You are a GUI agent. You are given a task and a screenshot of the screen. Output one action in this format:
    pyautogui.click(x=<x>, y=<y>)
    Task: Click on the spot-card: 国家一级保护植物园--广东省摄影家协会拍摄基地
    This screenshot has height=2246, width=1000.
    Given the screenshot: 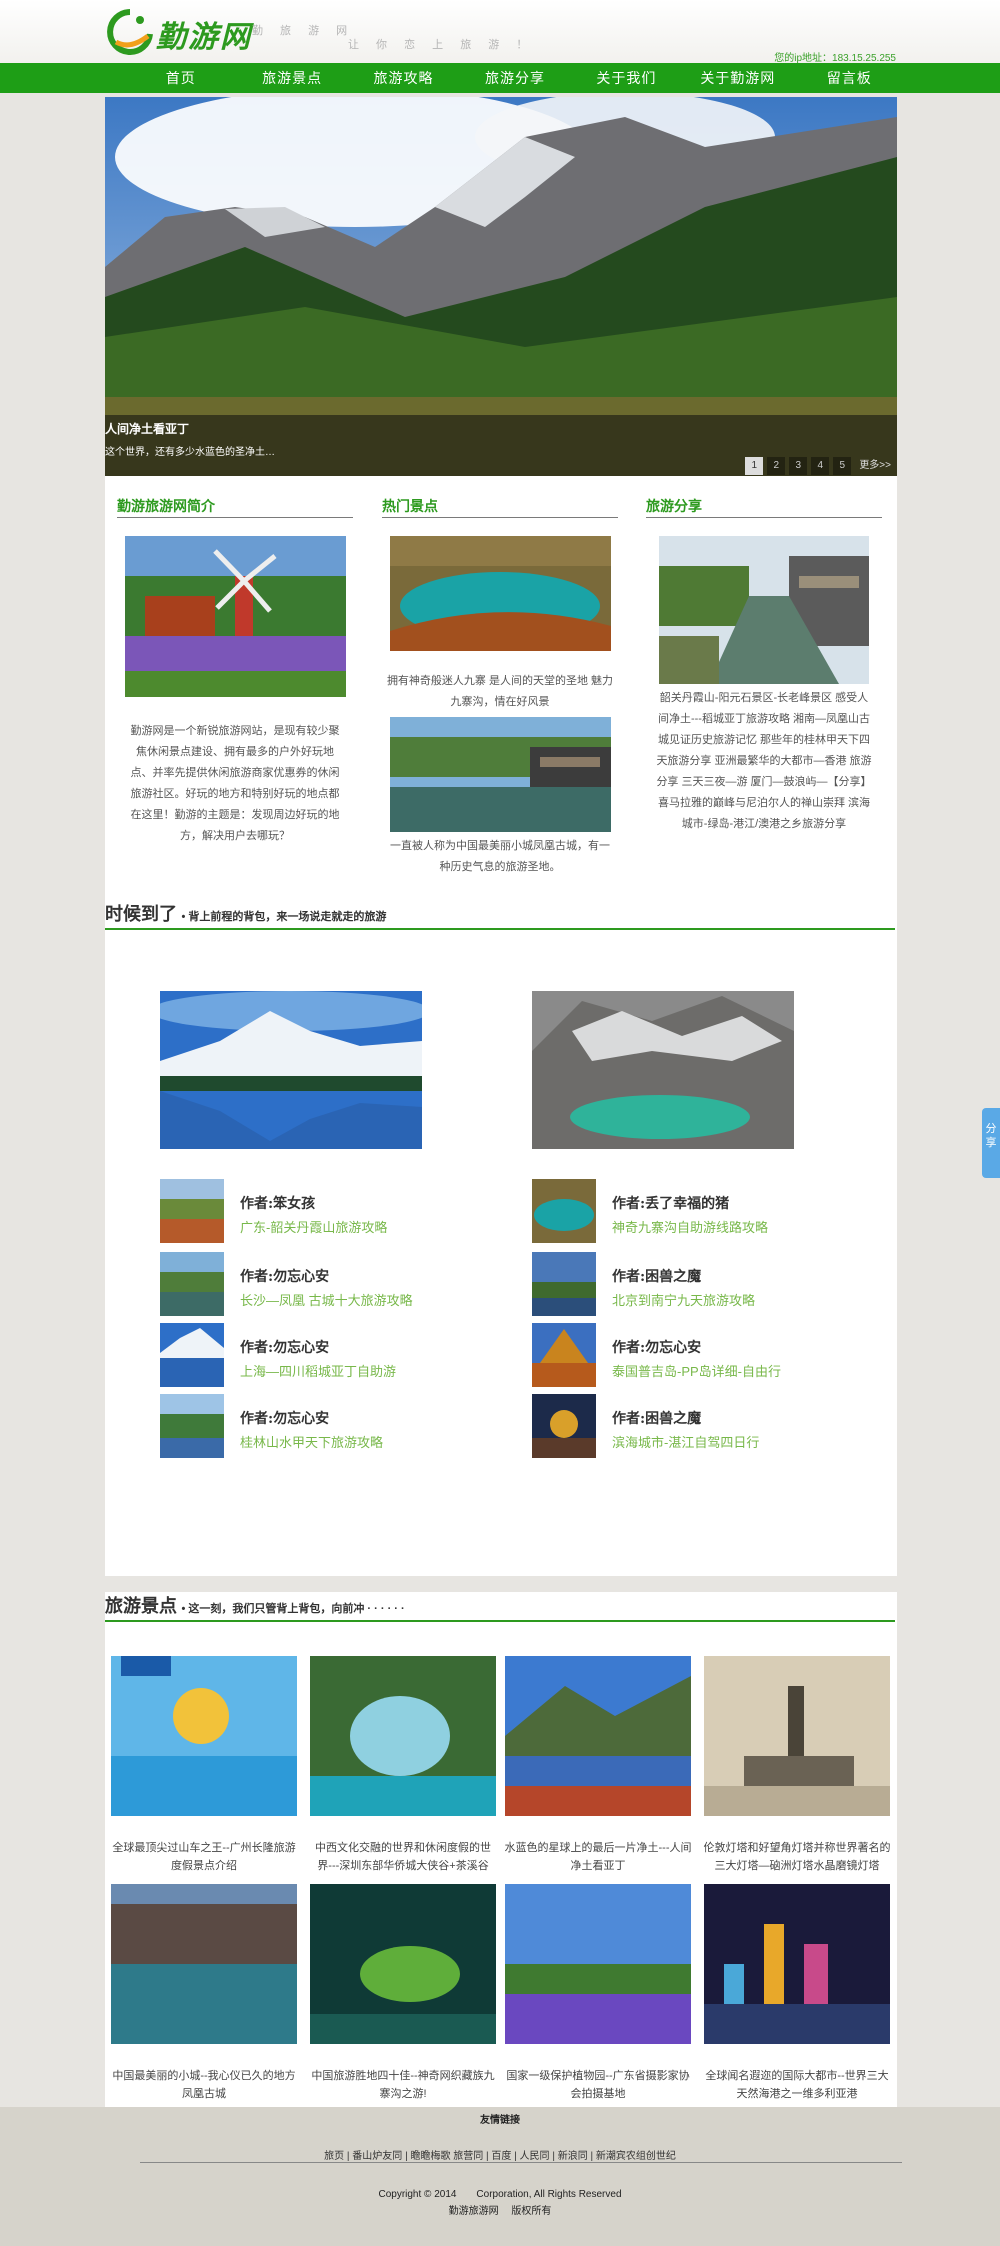 What is the action you would take?
    pyautogui.click(x=598, y=1993)
    